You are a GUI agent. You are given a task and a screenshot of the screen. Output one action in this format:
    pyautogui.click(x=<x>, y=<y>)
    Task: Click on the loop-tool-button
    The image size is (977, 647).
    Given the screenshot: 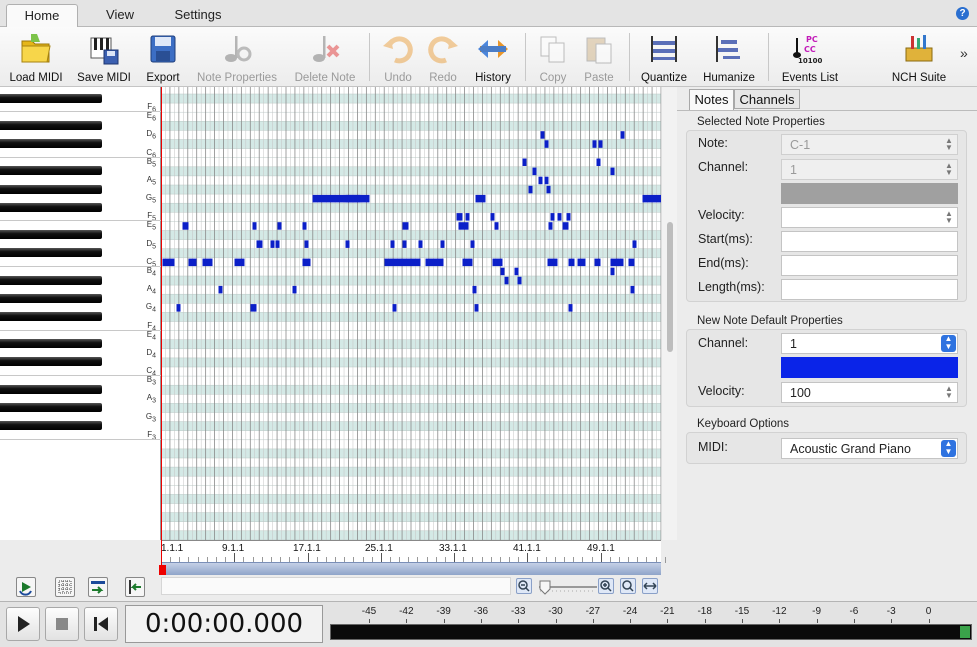 What is the action you would take?
    pyautogui.click(x=26, y=587)
    